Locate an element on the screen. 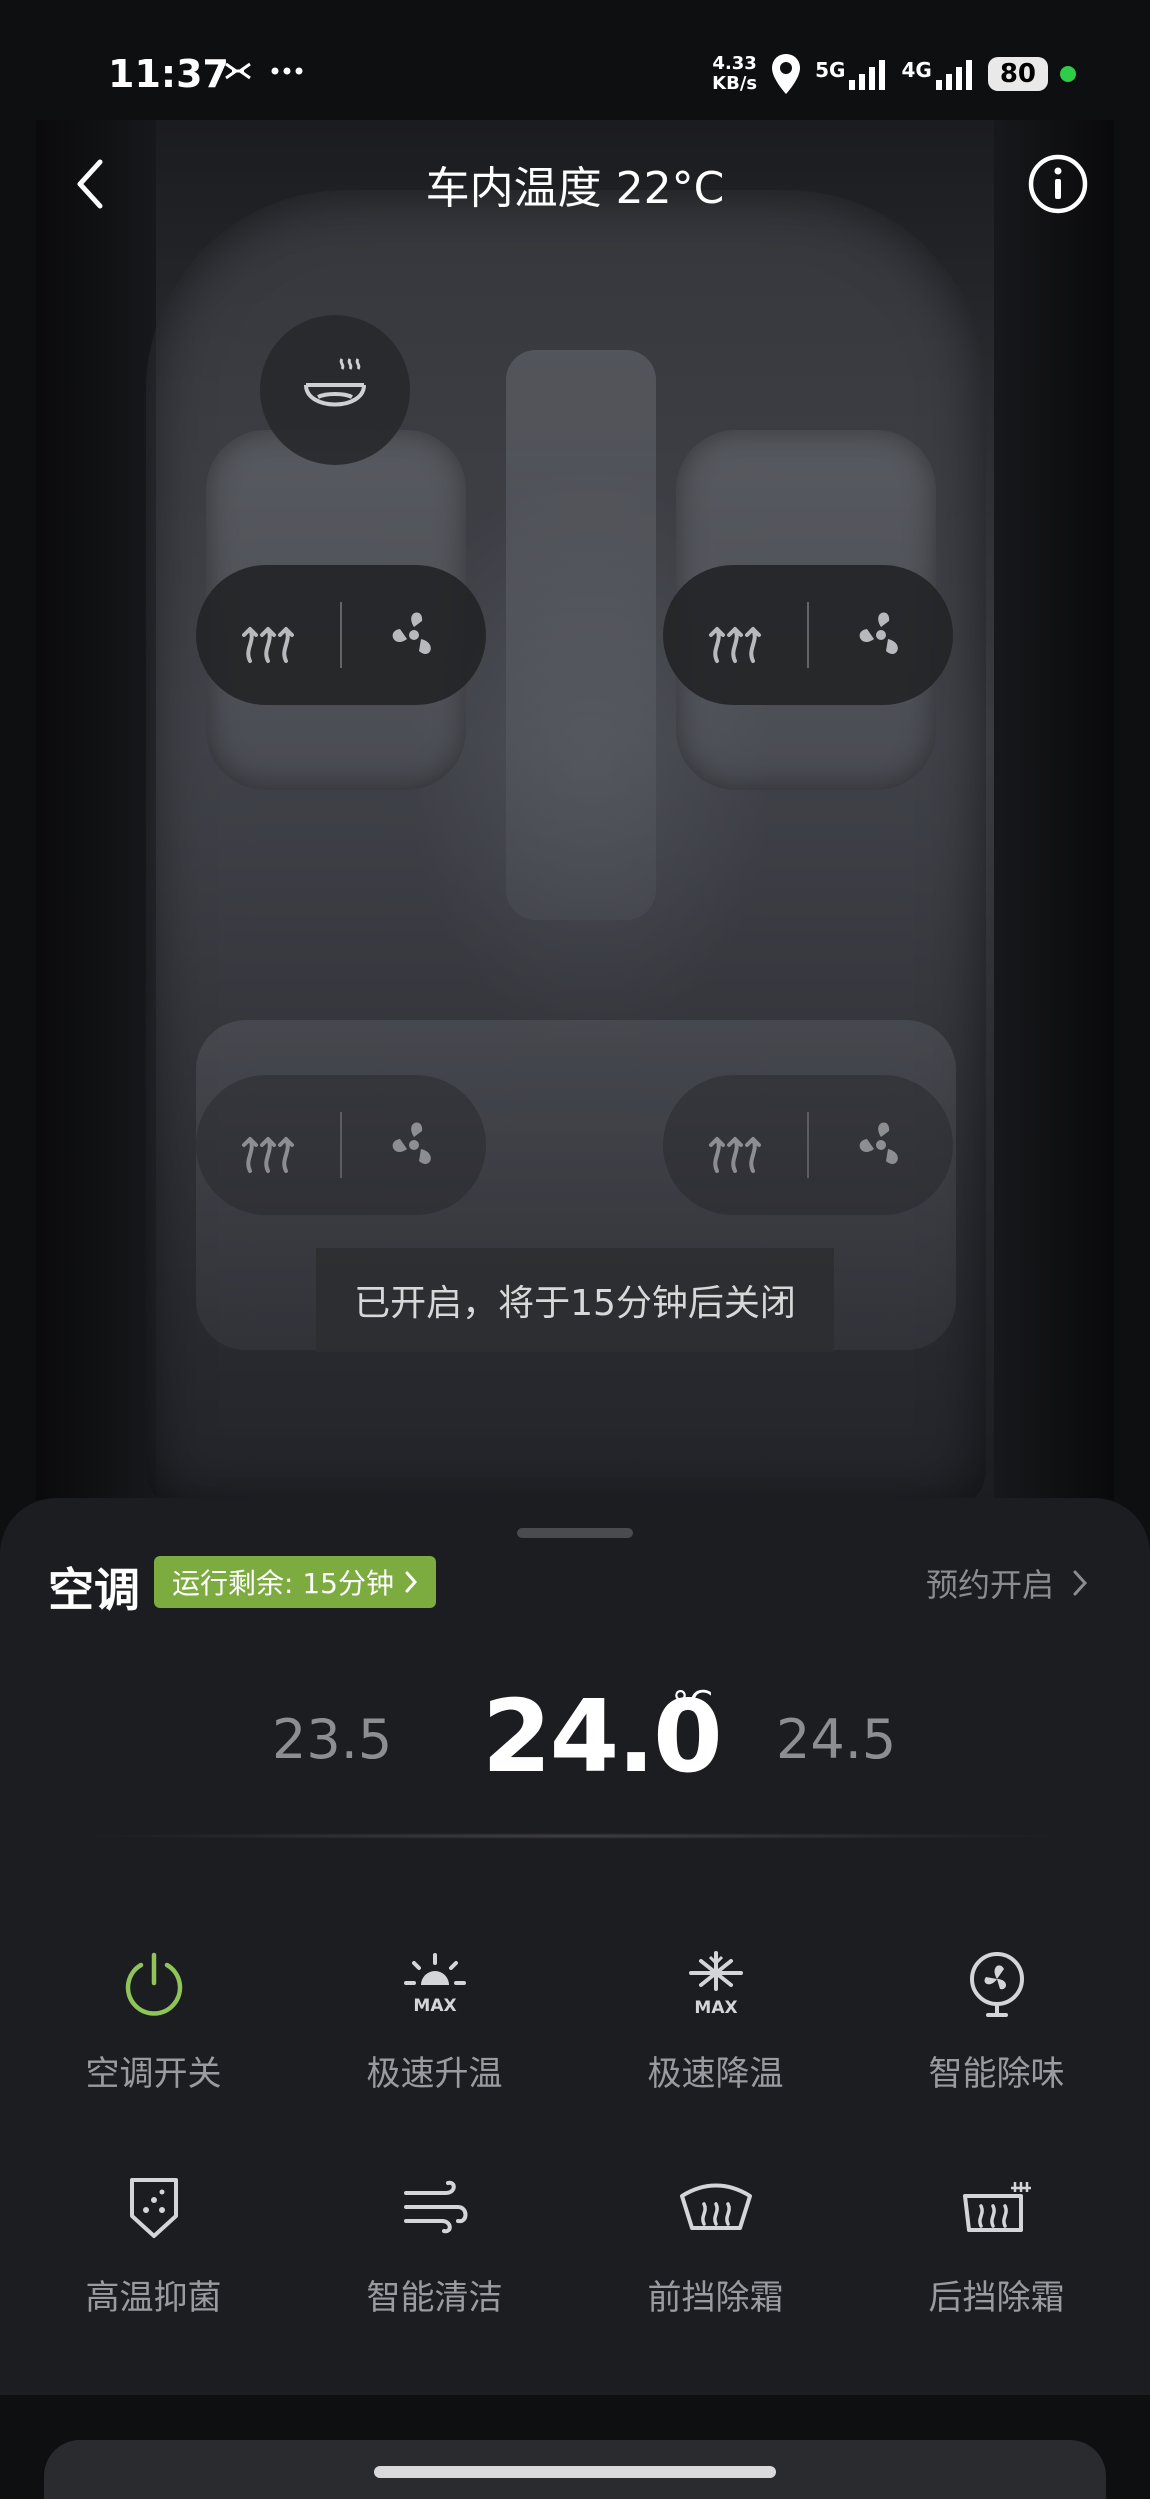 The width and height of the screenshot is (1150, 2499). deodorize-button: 智能除味 is located at coordinates (996, 2050).